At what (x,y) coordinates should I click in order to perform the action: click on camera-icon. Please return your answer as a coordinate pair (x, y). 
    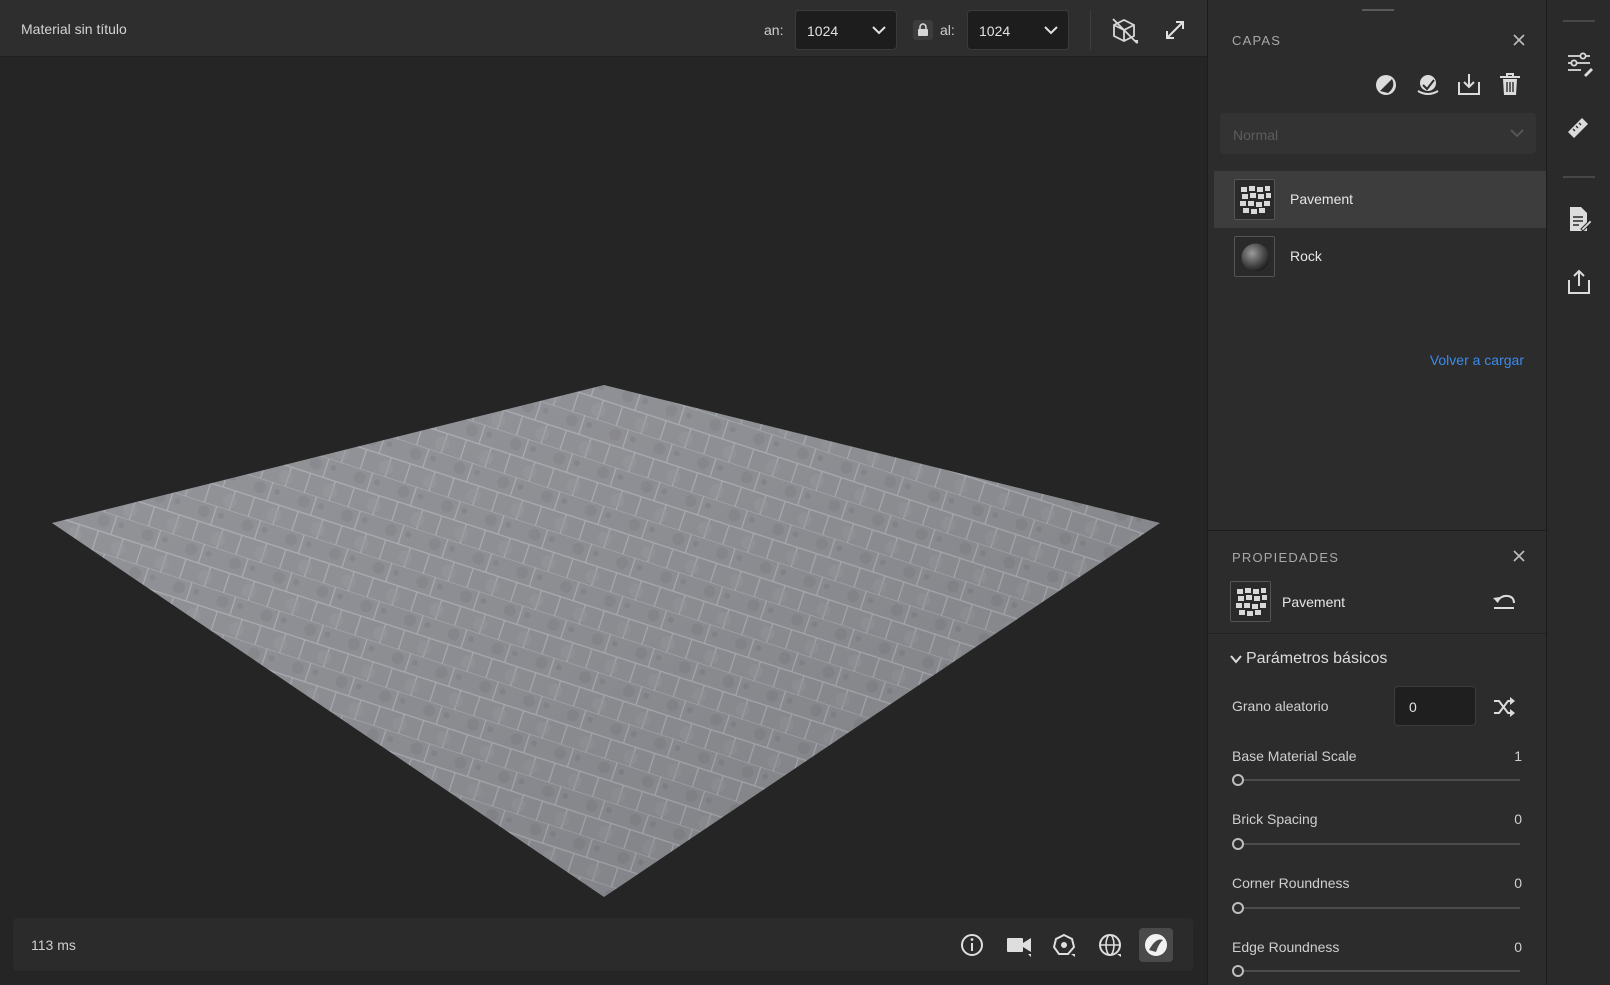
    Looking at the image, I should click on (1019, 947).